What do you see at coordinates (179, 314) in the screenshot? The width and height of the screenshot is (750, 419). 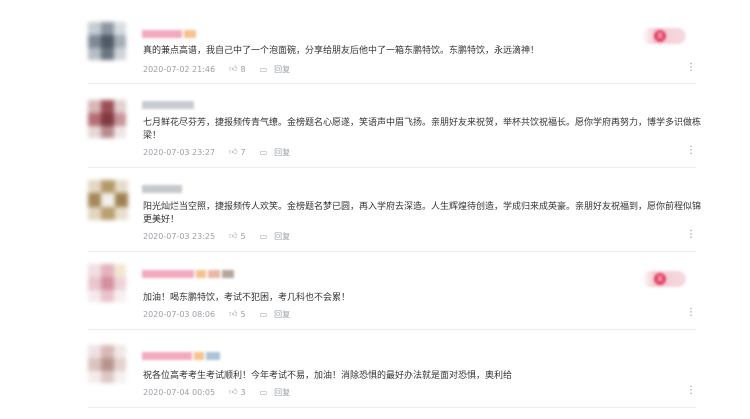 I see `comment-time: 2020-07-03 08:06` at bounding box center [179, 314].